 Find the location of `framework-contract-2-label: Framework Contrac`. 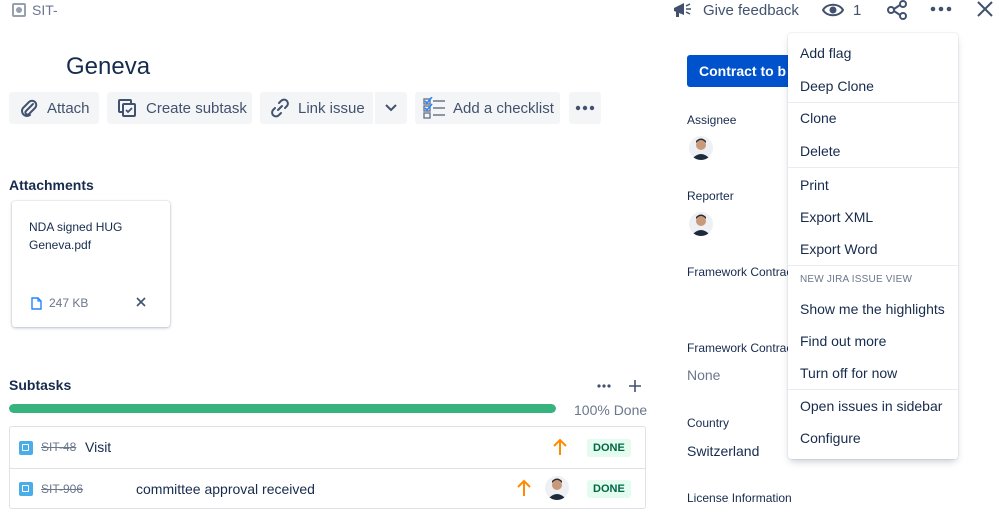

framework-contract-2-label: Framework Contrac is located at coordinates (740, 348).